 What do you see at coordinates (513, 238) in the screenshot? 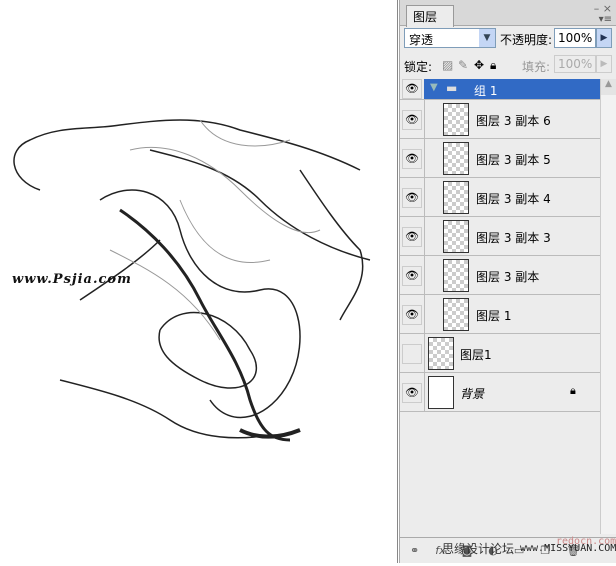
I see `layer-name: 图层 3 副本 3` at bounding box center [513, 238].